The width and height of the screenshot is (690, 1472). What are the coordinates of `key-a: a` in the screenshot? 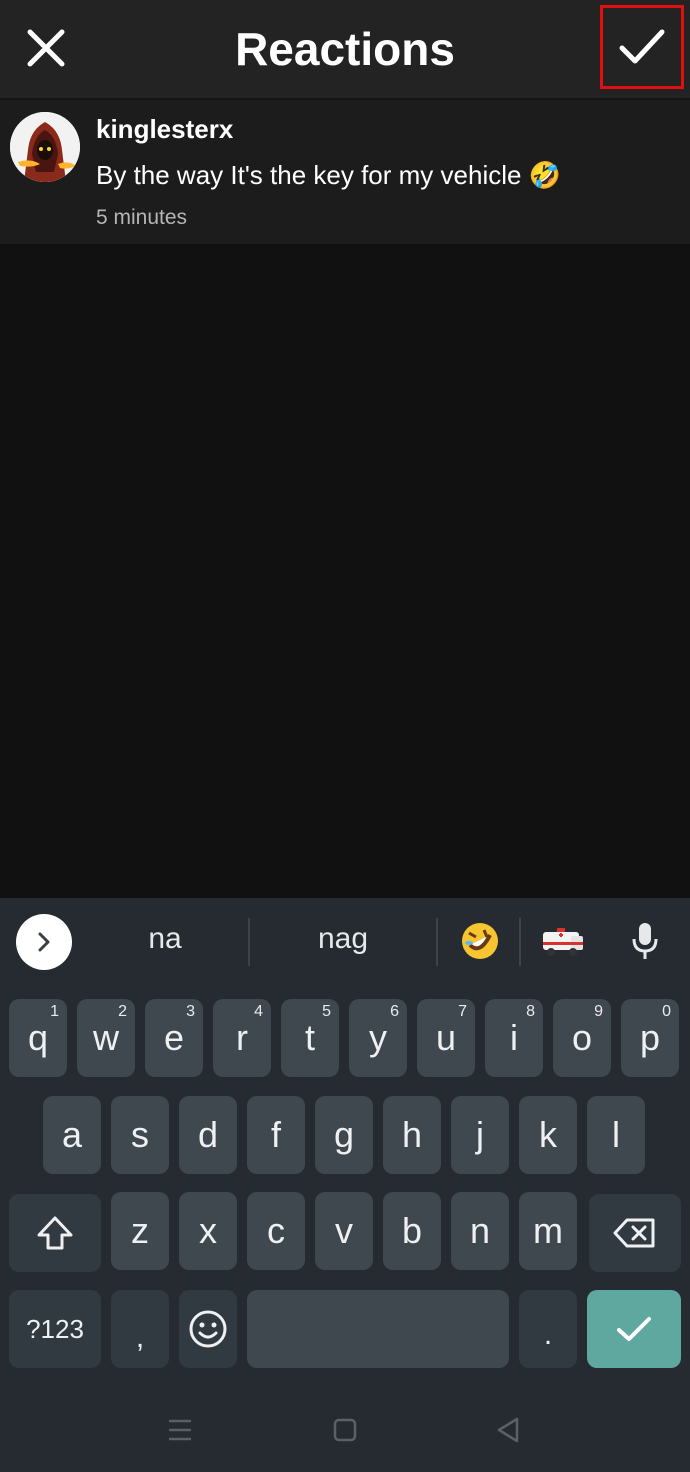 It's located at (72, 1135).